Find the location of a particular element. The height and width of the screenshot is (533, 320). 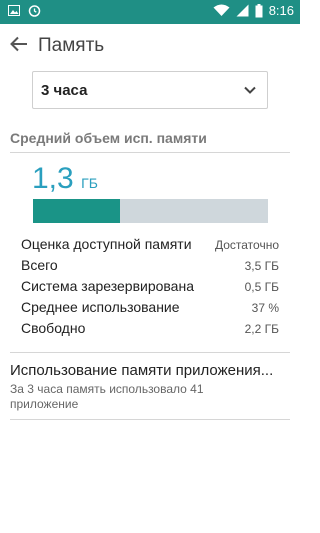

section-header-average: Средний объем исп. памяти is located at coordinates (108, 138).